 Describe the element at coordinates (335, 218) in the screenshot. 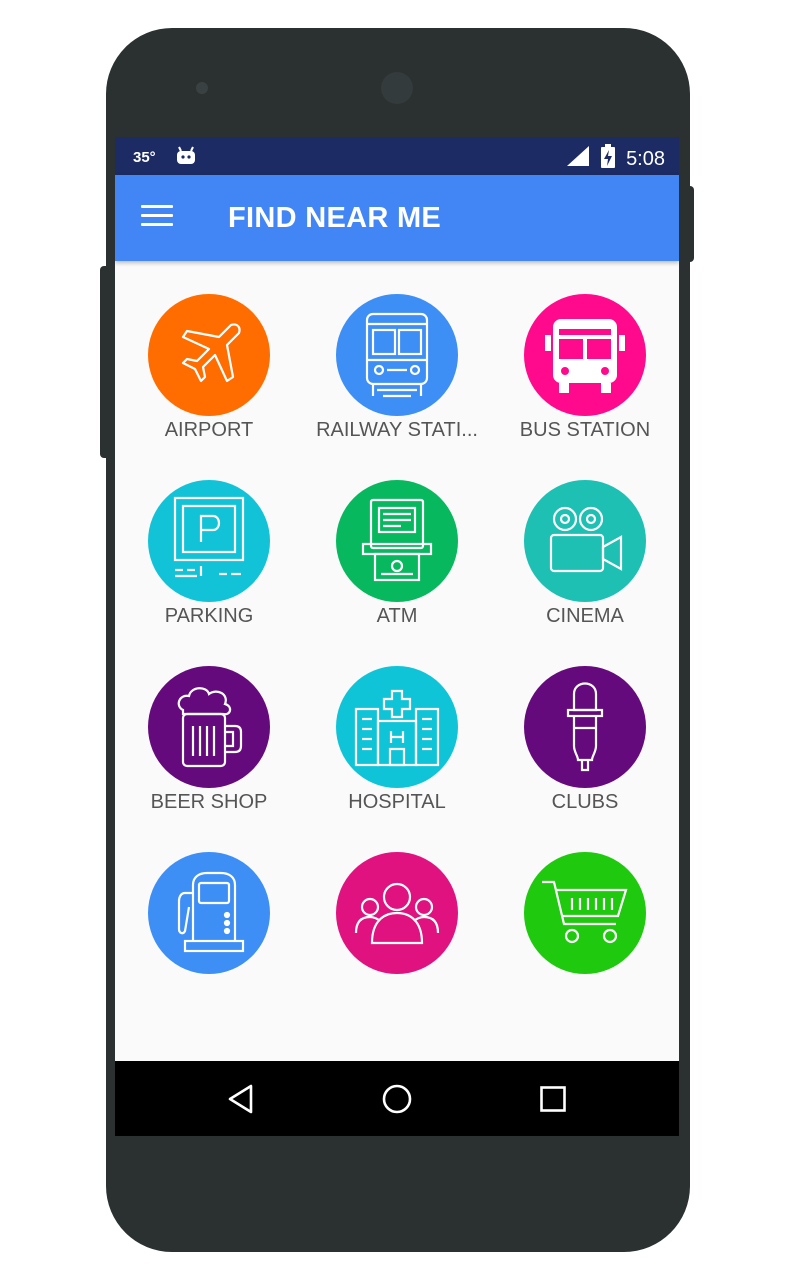

I see `page-title: FIND NEAR ME` at that location.